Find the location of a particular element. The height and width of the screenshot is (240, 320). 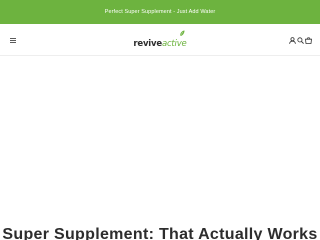

menu-button is located at coordinates (13, 40).